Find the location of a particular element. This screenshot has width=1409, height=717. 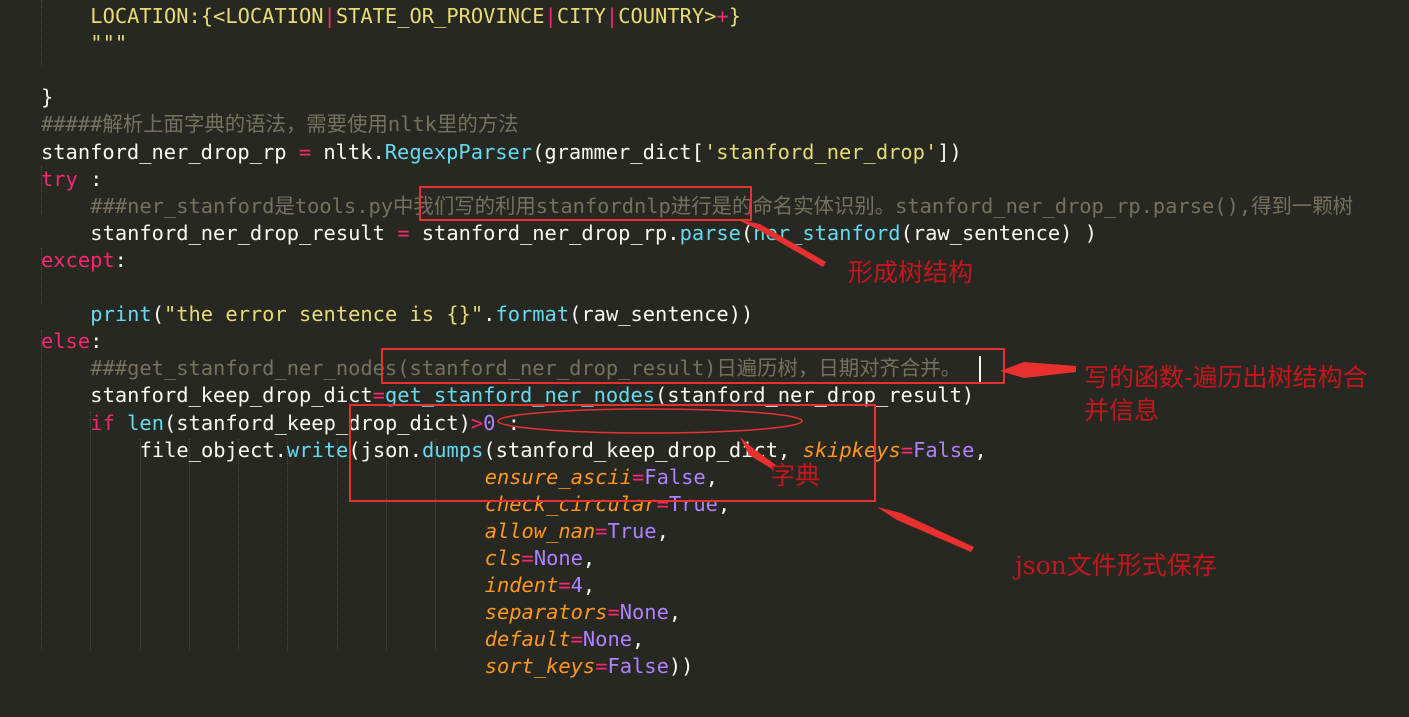

dict-highlight-ellipse is located at coordinates (650, 421).